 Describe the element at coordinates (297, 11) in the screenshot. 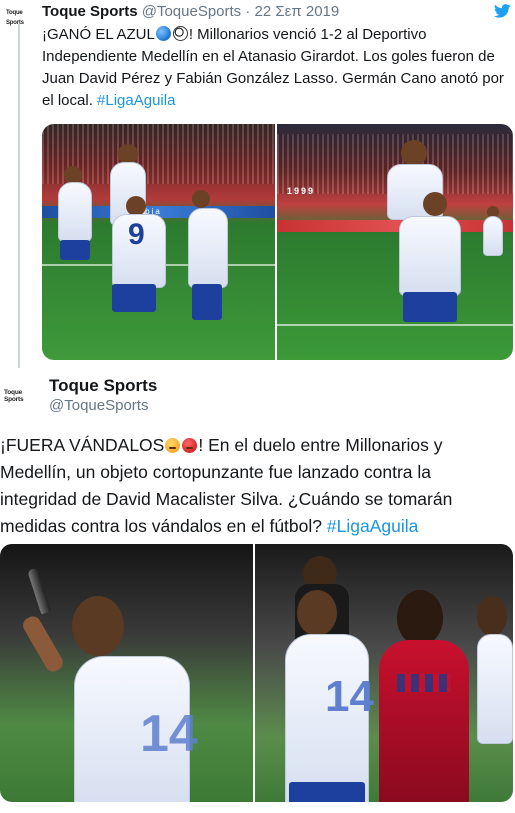

I see `context-timestamp: 22 Σεπ 2019` at that location.